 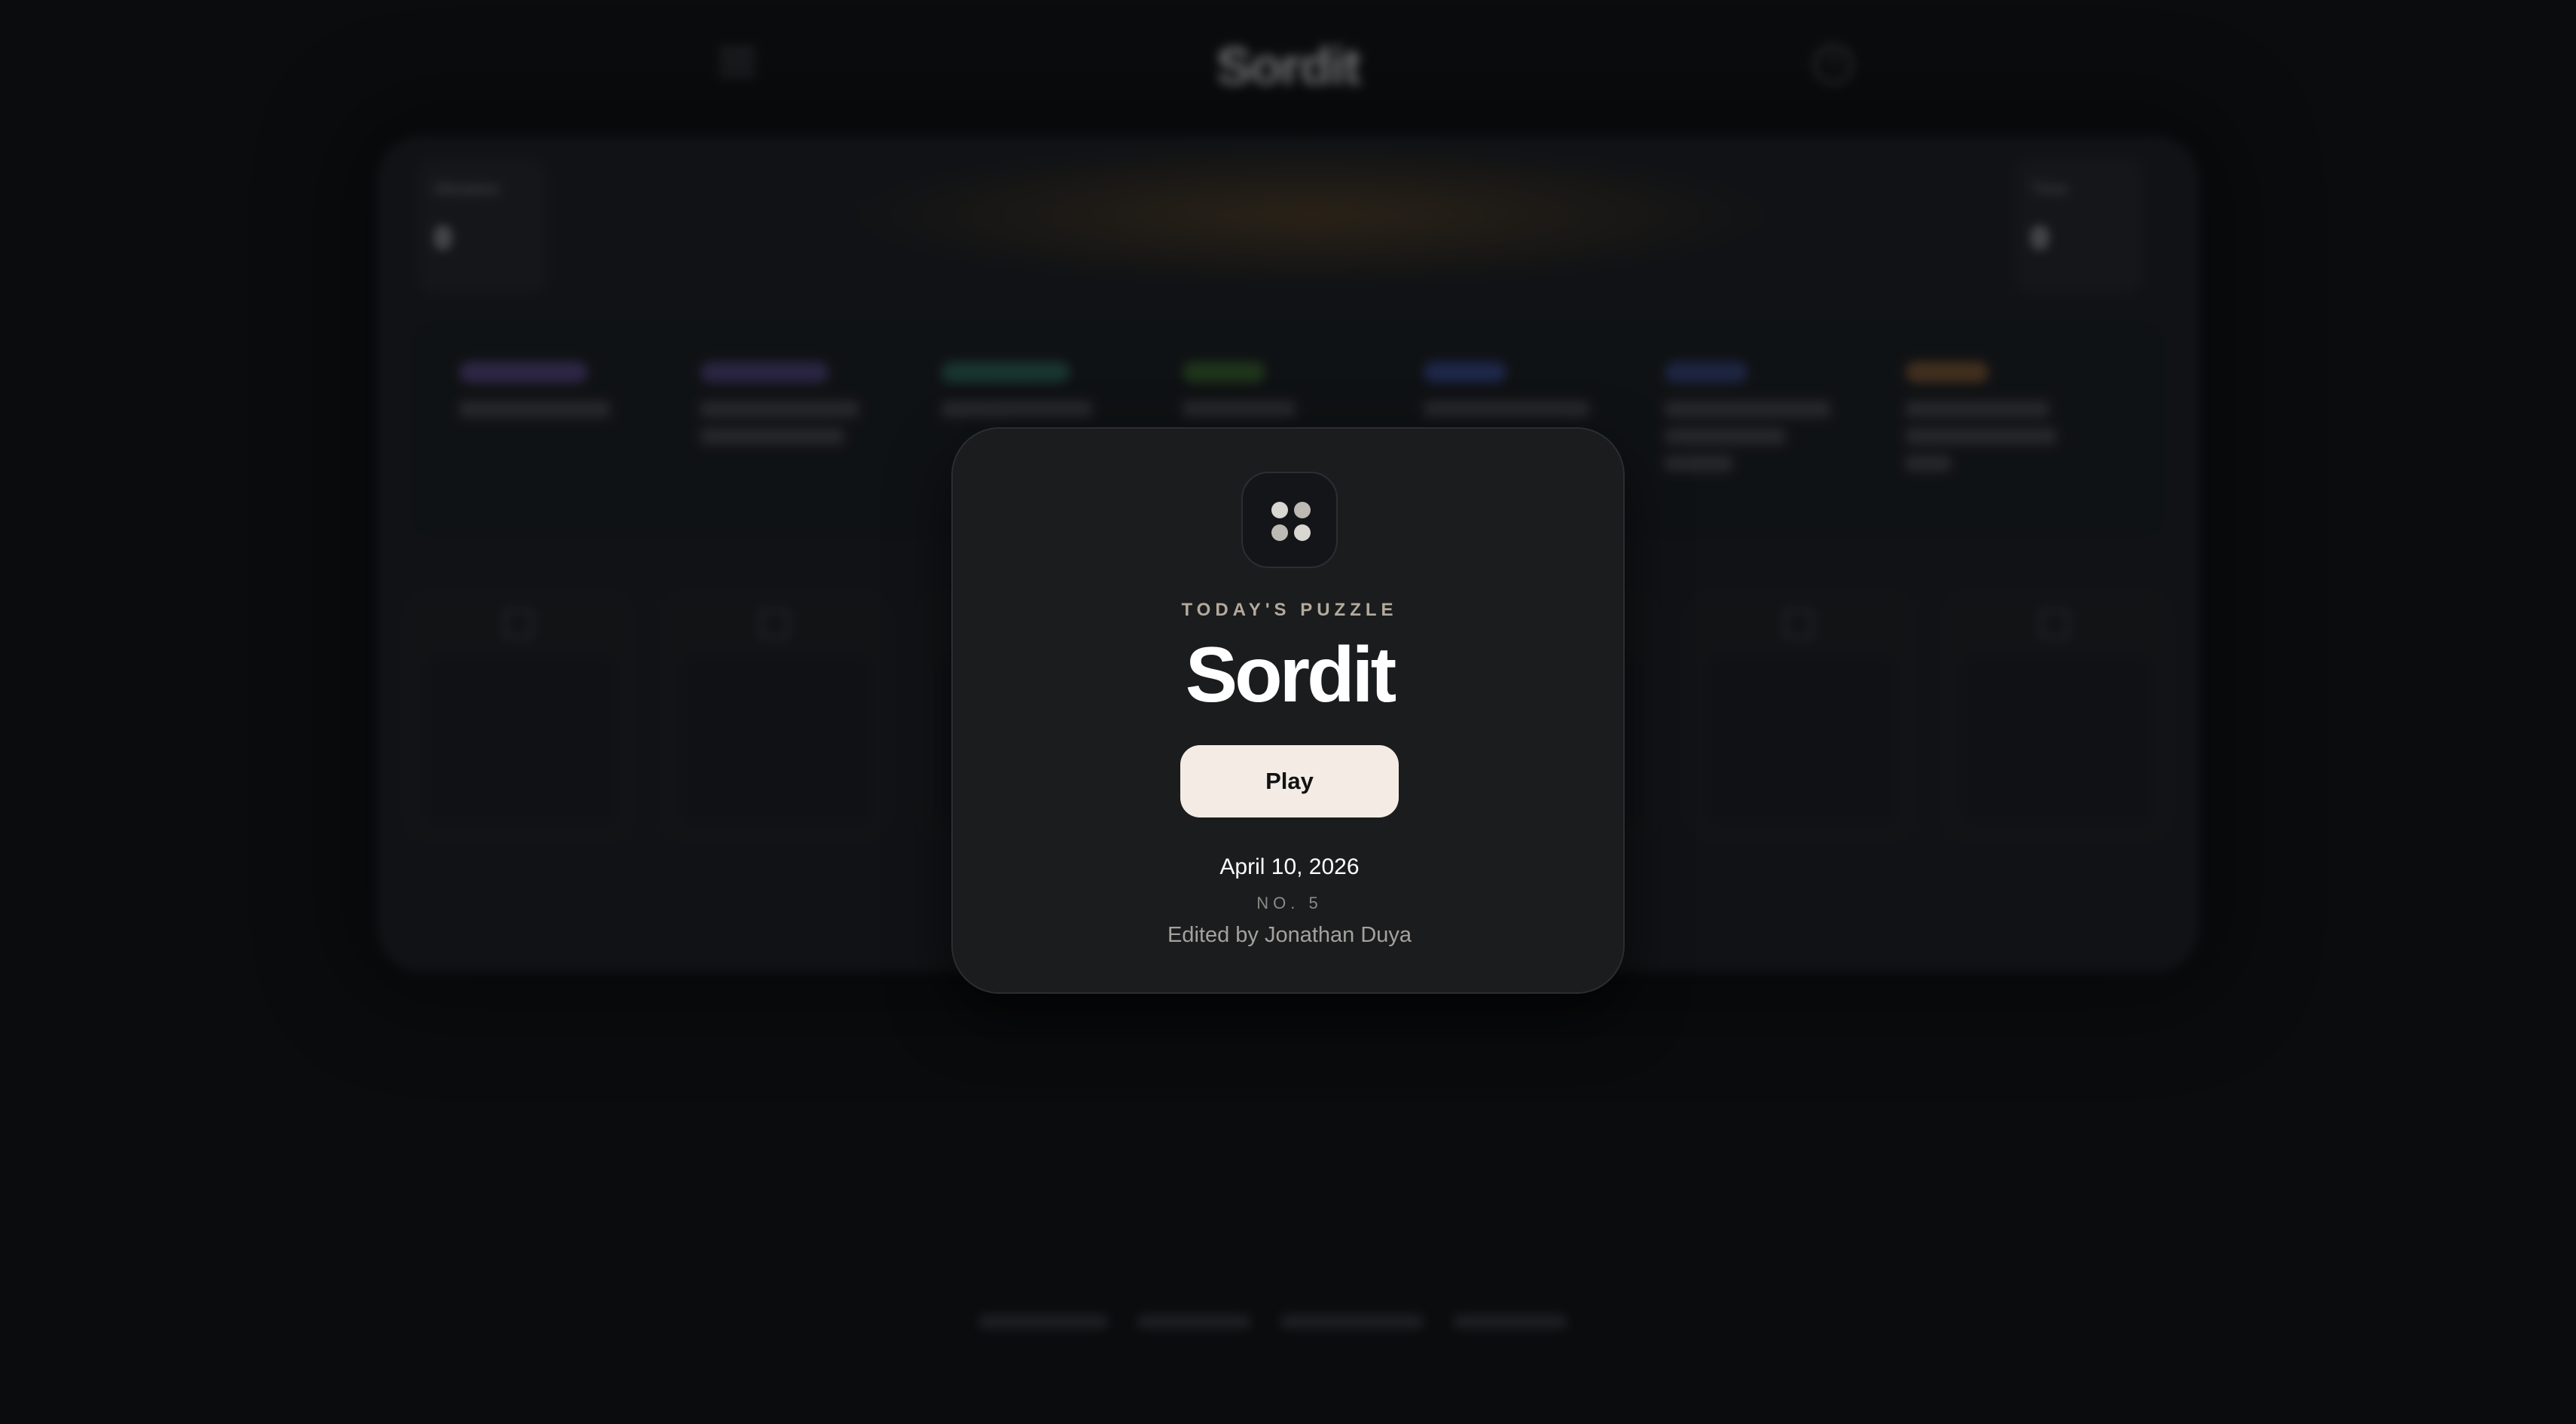 I want to click on modal-eyebrow: TODAY'S PUZZLE, so click(x=1290, y=610).